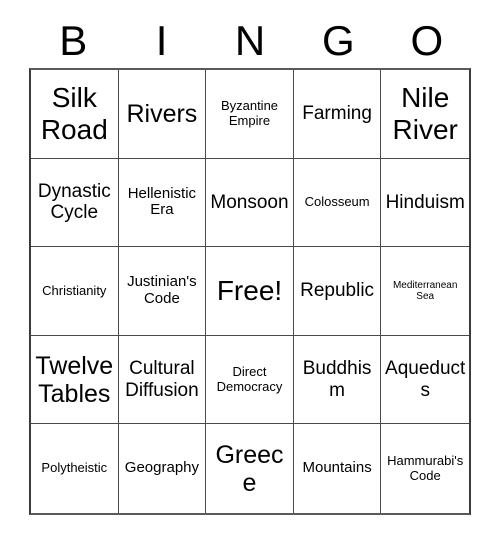 The image size is (500, 544). I want to click on bingo-cell: Silk Road, so click(75, 114).